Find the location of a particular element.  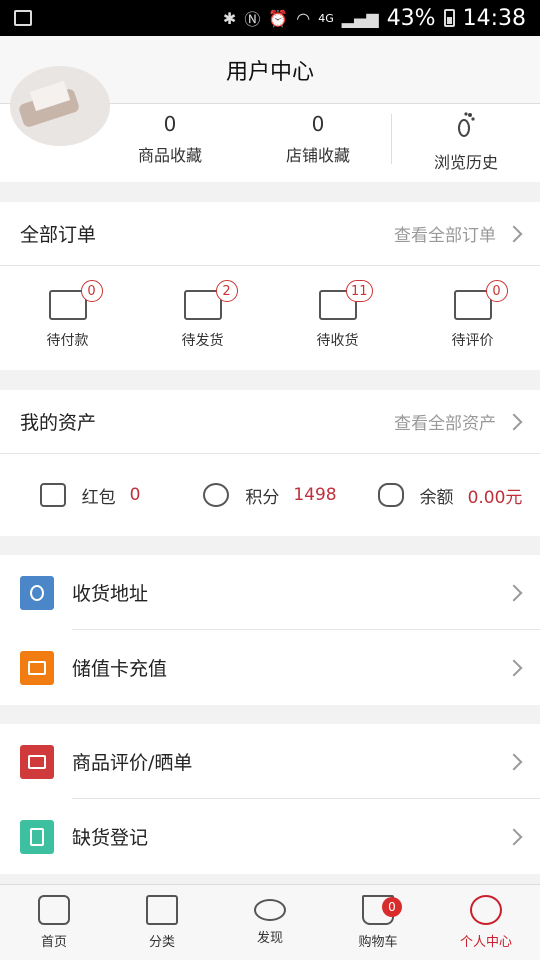

footprint-icon is located at coordinates (466, 124).